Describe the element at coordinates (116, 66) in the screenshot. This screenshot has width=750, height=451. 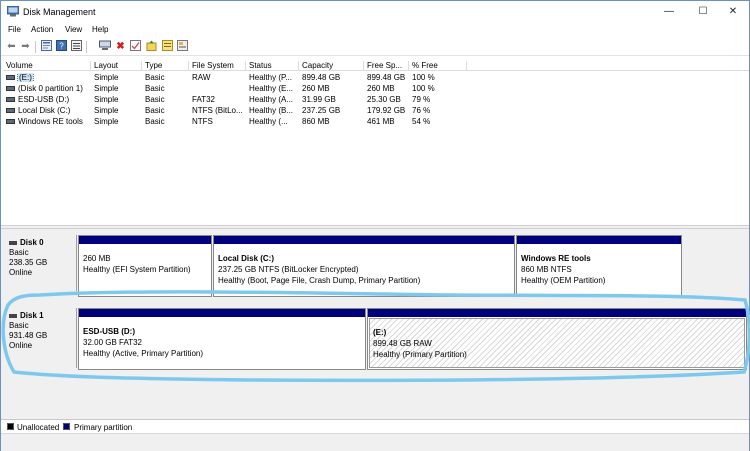
I see `column-layout: Layout` at that location.